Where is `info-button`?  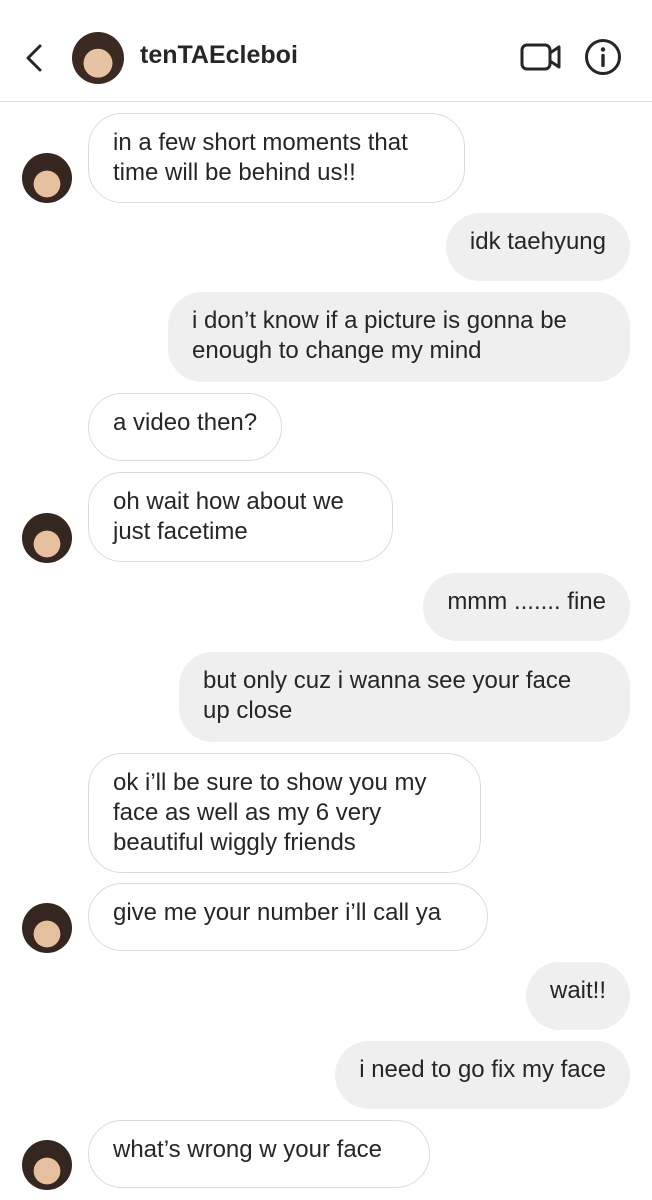
info-button is located at coordinates (603, 57).